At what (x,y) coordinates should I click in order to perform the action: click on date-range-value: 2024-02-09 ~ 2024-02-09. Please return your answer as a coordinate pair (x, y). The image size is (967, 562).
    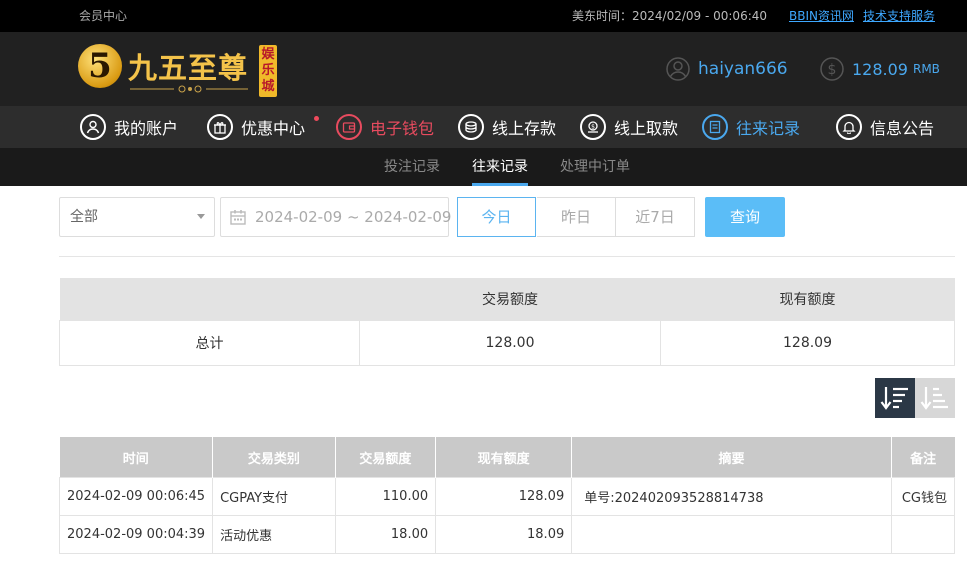
    Looking at the image, I should click on (353, 217).